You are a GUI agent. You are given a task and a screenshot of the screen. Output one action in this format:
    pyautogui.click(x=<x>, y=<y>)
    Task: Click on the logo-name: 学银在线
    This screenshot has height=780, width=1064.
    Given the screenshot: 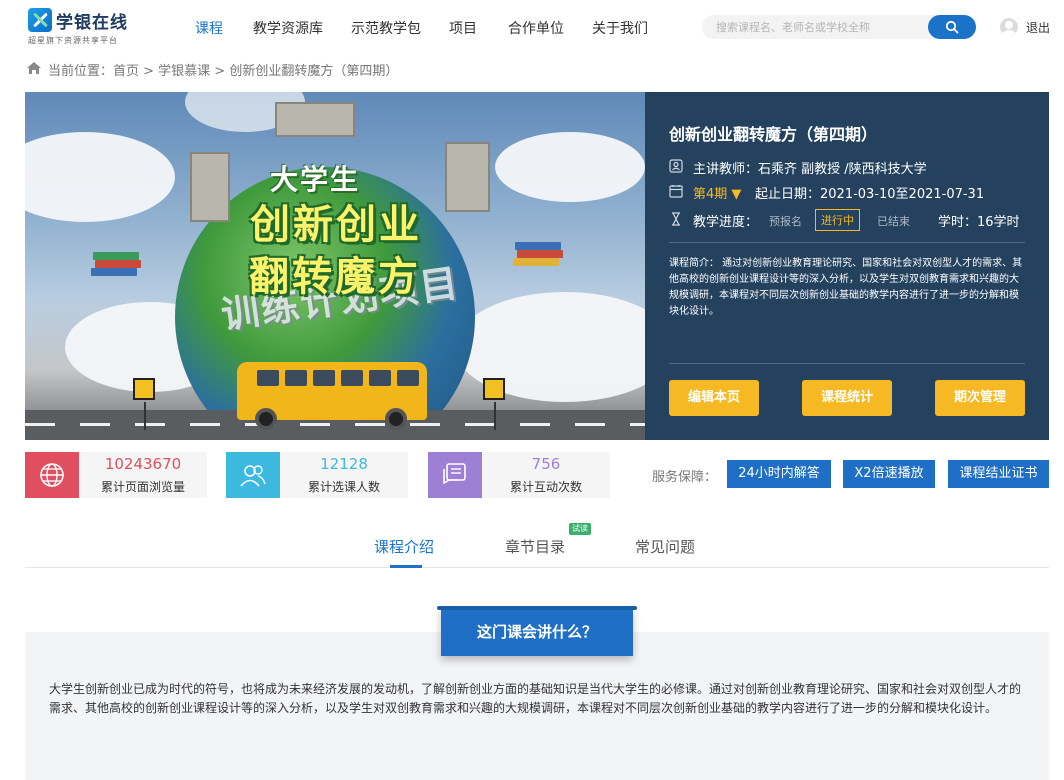 What is the action you would take?
    pyautogui.click(x=92, y=23)
    